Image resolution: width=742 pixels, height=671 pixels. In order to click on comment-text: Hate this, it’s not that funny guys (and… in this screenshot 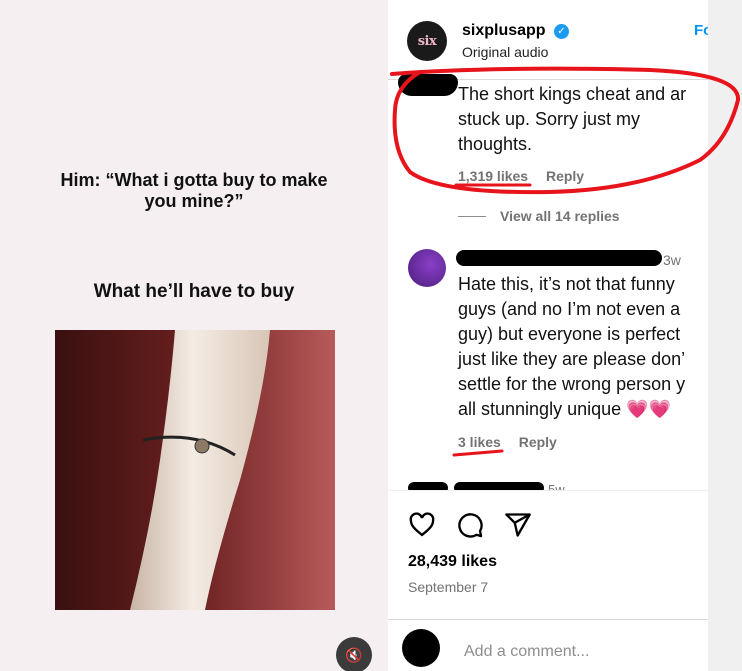, I will do `click(572, 346)`.